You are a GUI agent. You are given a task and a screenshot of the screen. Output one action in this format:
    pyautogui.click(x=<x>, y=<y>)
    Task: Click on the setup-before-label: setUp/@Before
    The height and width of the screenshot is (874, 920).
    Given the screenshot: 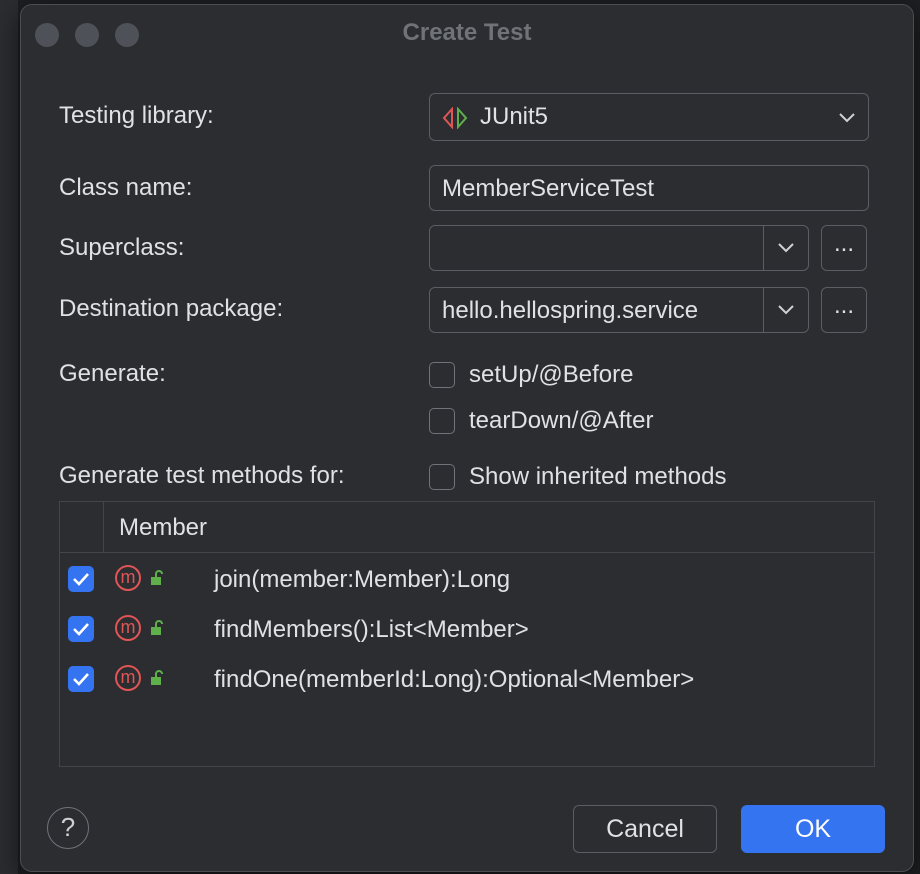 What is the action you would take?
    pyautogui.click(x=551, y=375)
    